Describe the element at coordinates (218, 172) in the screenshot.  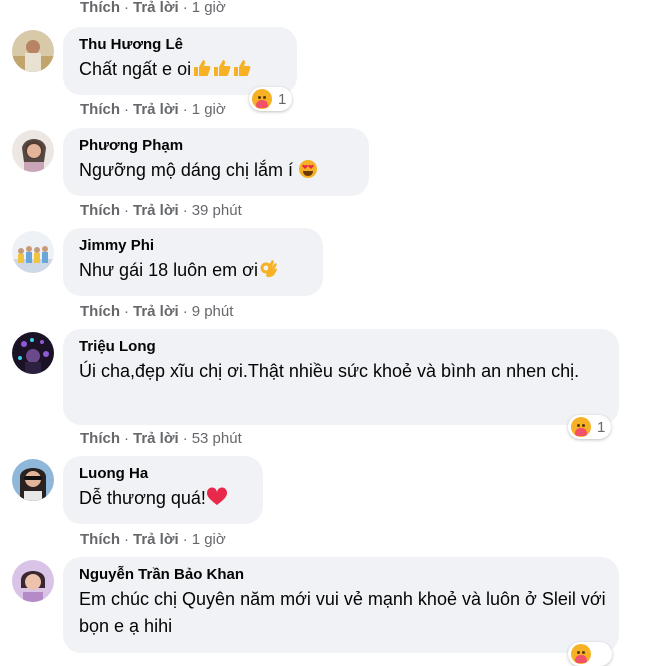
I see `comment-text: Ngưỡng mộ dáng chị lắm í` at that location.